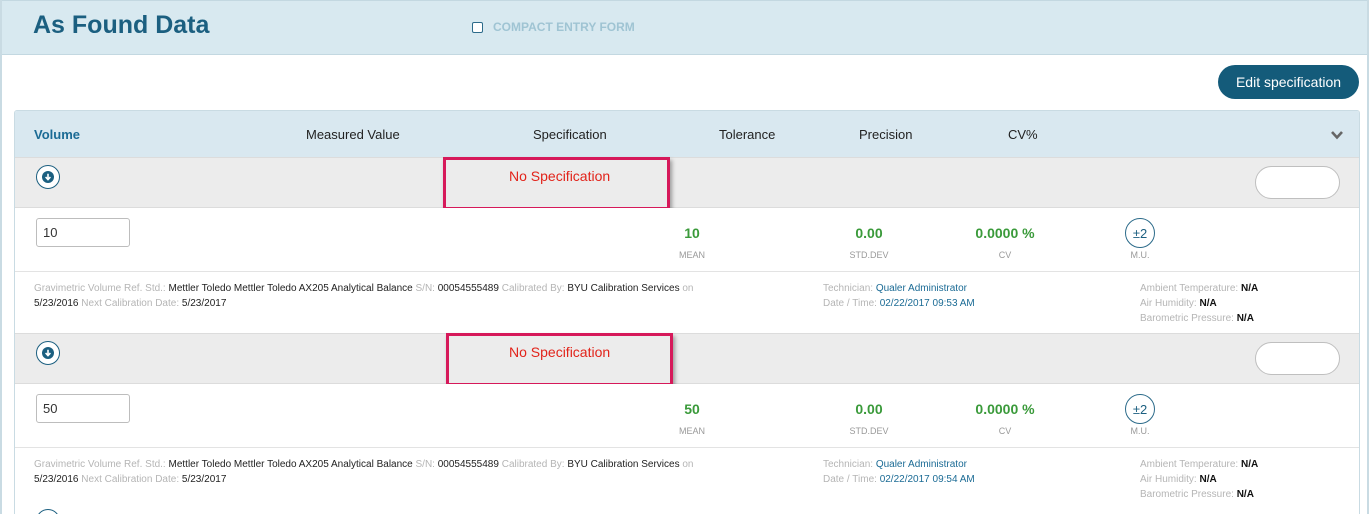 This screenshot has height=514, width=1369. What do you see at coordinates (1337, 135) in the screenshot?
I see `chevron-down-icon` at bounding box center [1337, 135].